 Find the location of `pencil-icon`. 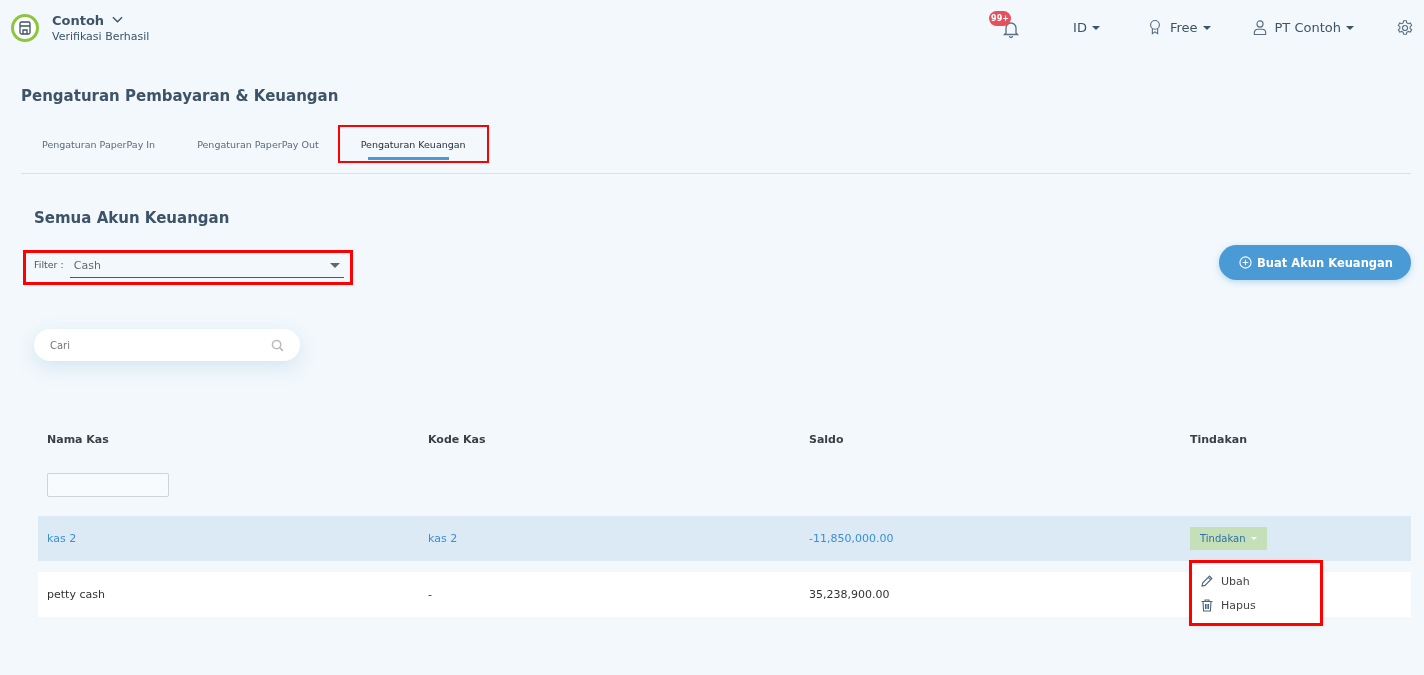

pencil-icon is located at coordinates (1207, 581).